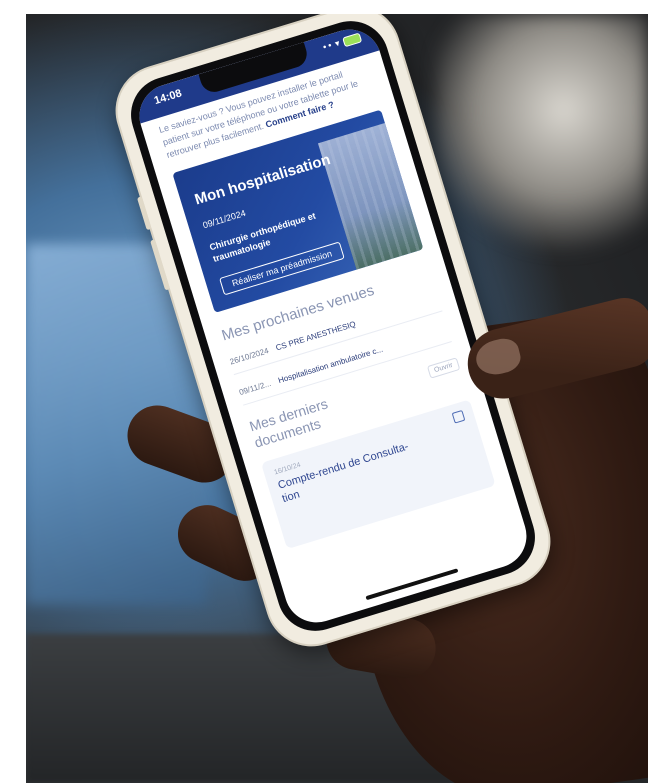  What do you see at coordinates (443, 368) in the screenshot?
I see `open-documents-button: Ouvrir` at bounding box center [443, 368].